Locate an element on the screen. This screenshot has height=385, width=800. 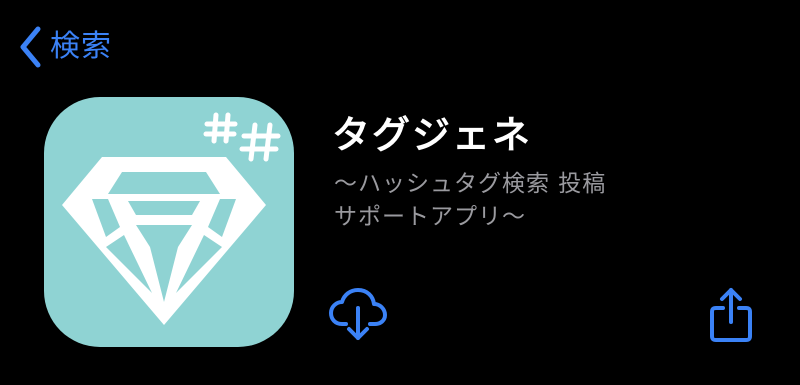
back-button: 検索 is located at coordinates (65, 47).